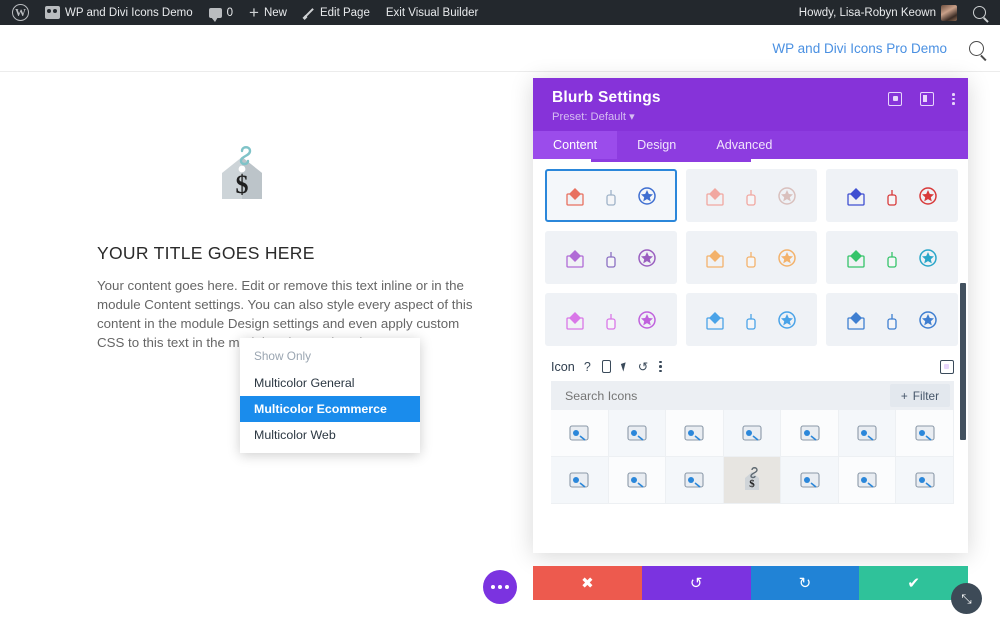 This screenshot has width=1000, height=625. What do you see at coordinates (643, 366) in the screenshot?
I see `reset-undo-icon: ↺` at bounding box center [643, 366].